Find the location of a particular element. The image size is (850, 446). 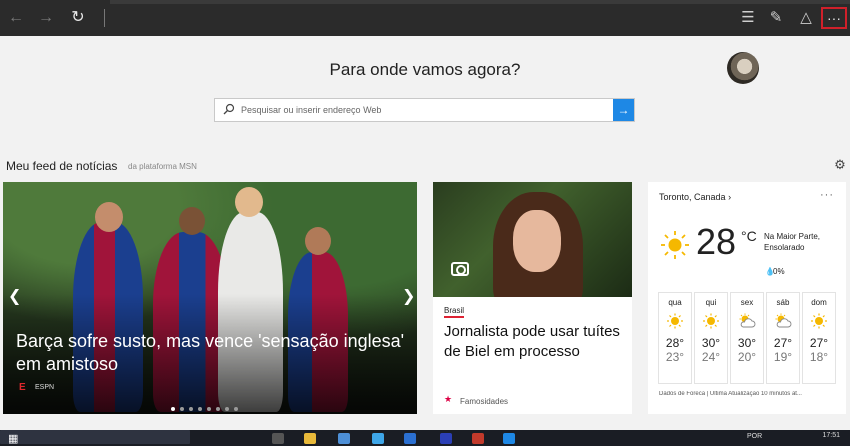

forecast-day: sáb 27° 19° is located at coordinates (783, 338).